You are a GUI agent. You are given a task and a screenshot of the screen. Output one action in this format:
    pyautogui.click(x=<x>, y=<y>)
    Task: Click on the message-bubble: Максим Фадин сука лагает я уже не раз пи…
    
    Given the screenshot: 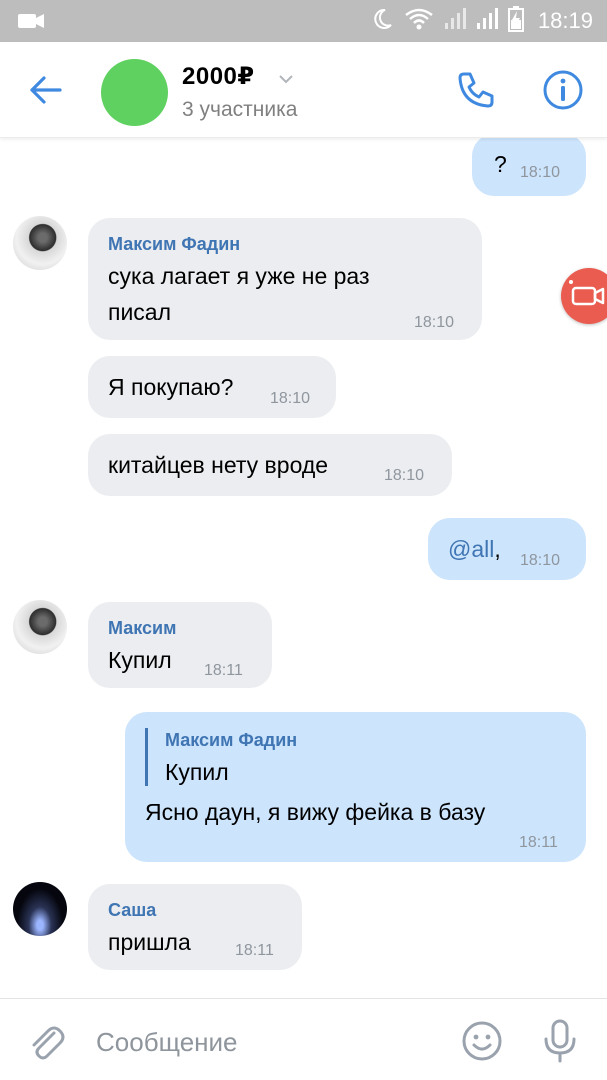 What is the action you would take?
    pyautogui.click(x=285, y=279)
    